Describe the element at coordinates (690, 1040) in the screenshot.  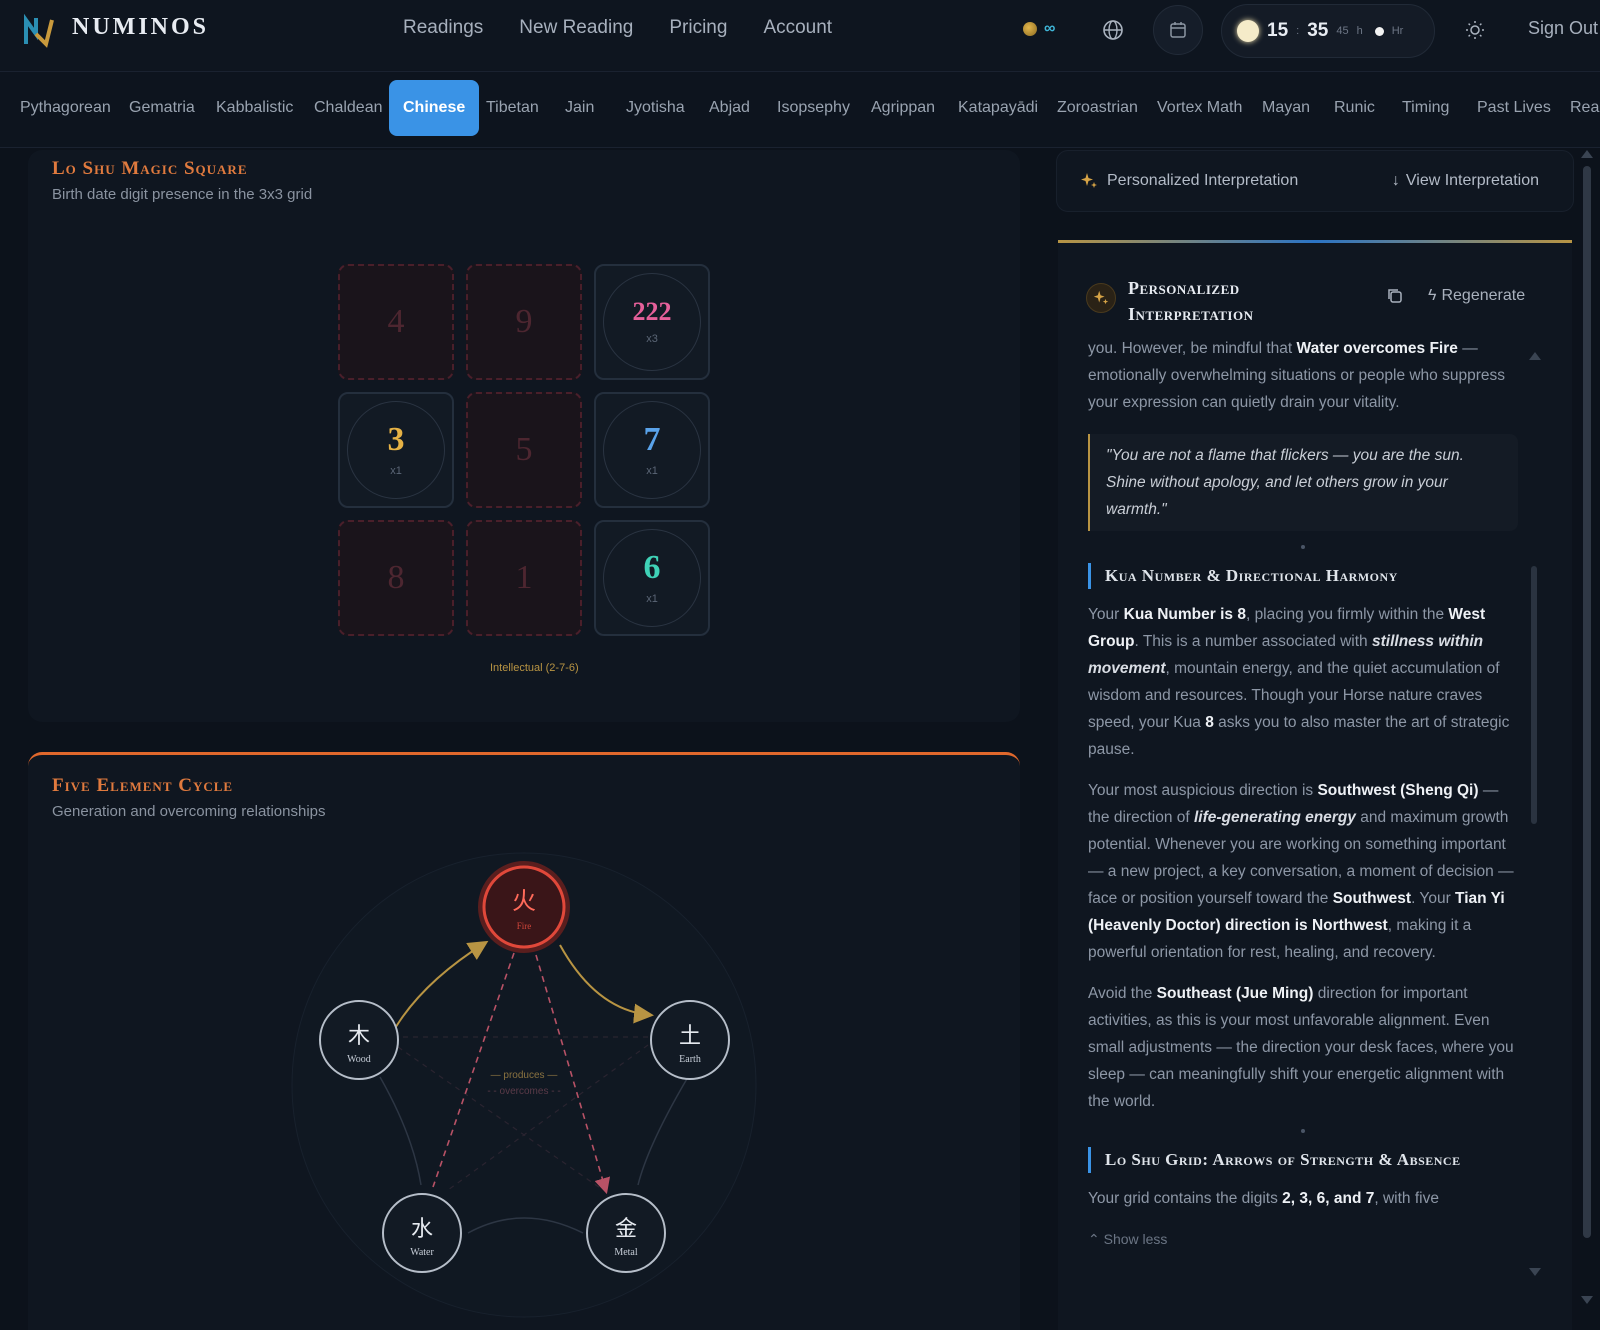
I see `element-node-earth: 土 Earth` at that location.